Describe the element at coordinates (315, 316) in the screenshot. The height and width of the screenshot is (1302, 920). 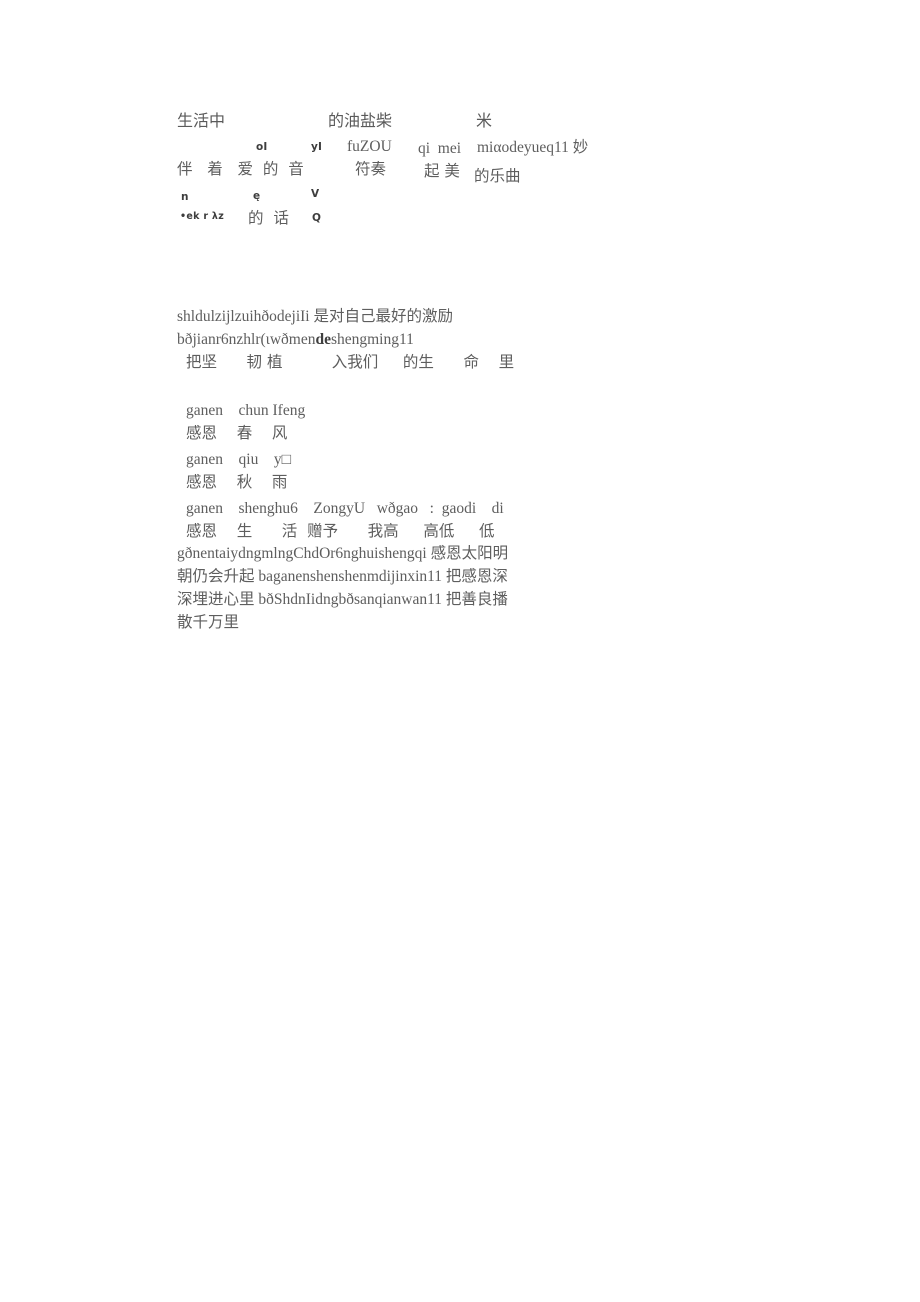
I see `stanza-two-line1: shldulzijlzuihðodejiIi 是对自己最好的激励` at that location.